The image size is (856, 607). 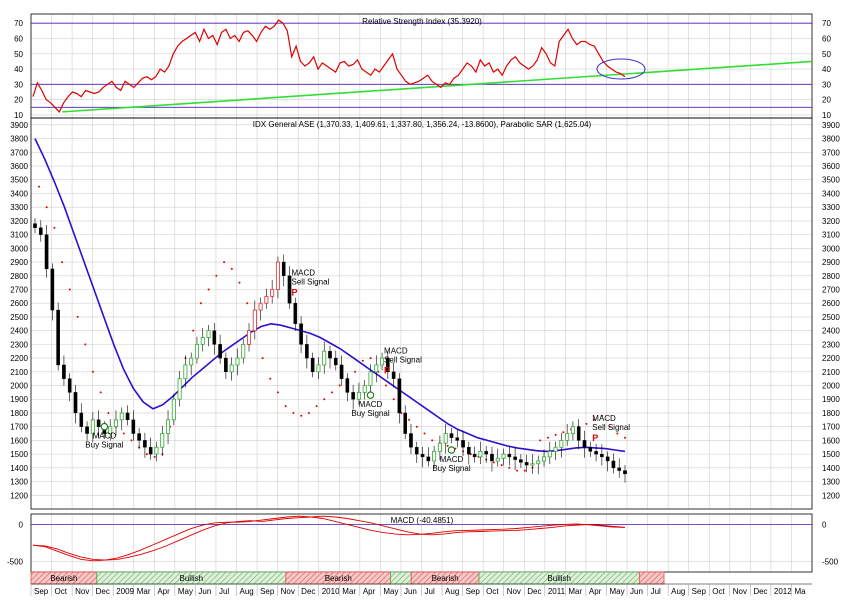 What do you see at coordinates (831, 344) in the screenshot?
I see `price-tick-right: 2300` at bounding box center [831, 344].